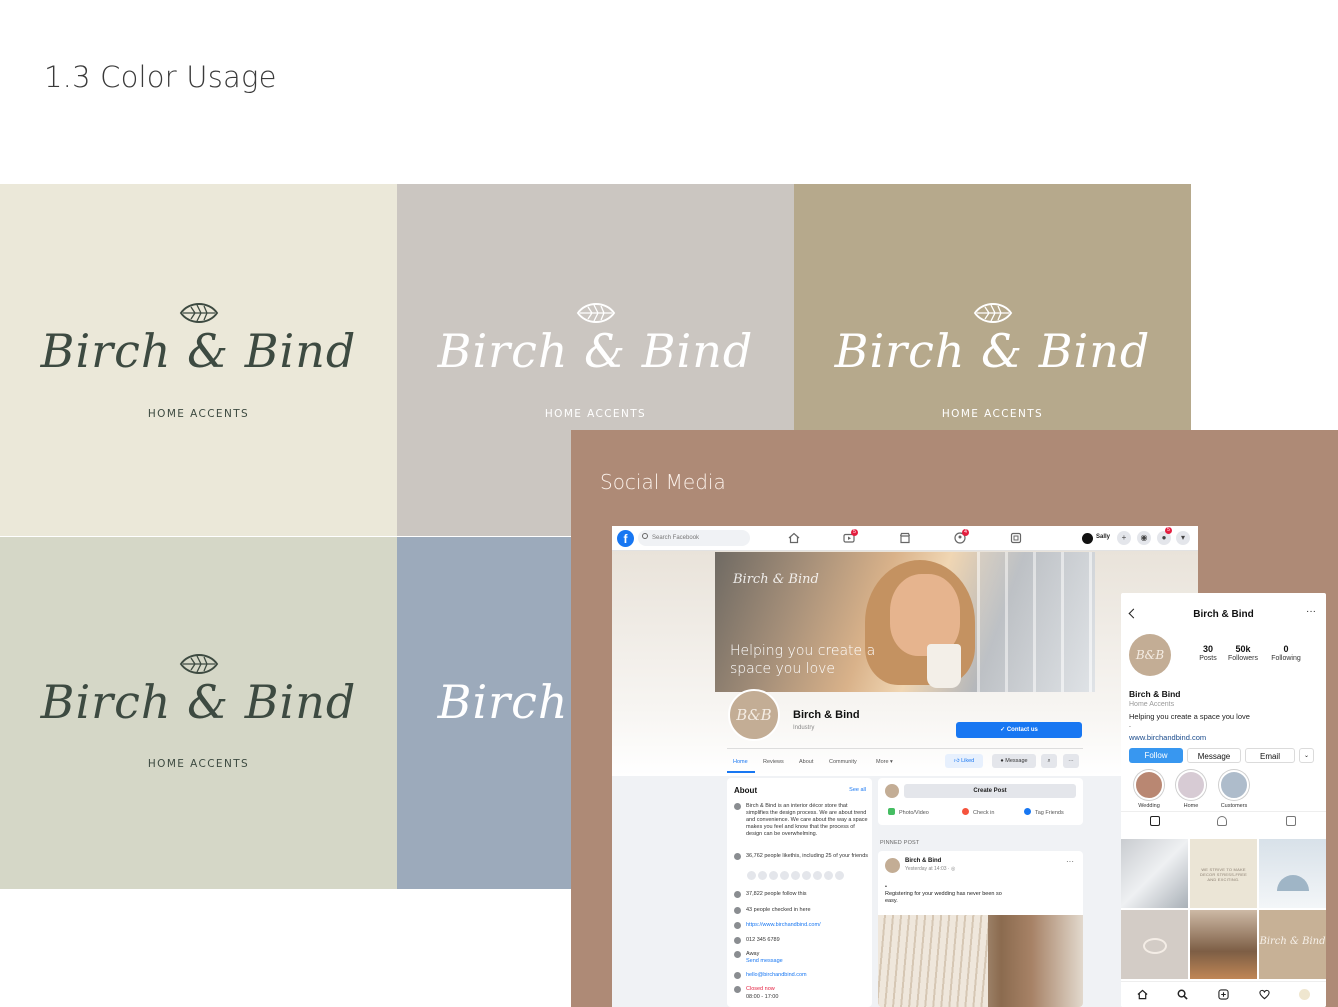  What do you see at coordinates (1189, 716) in the screenshot?
I see `profile-bio: Helping you create a space you love` at bounding box center [1189, 716].